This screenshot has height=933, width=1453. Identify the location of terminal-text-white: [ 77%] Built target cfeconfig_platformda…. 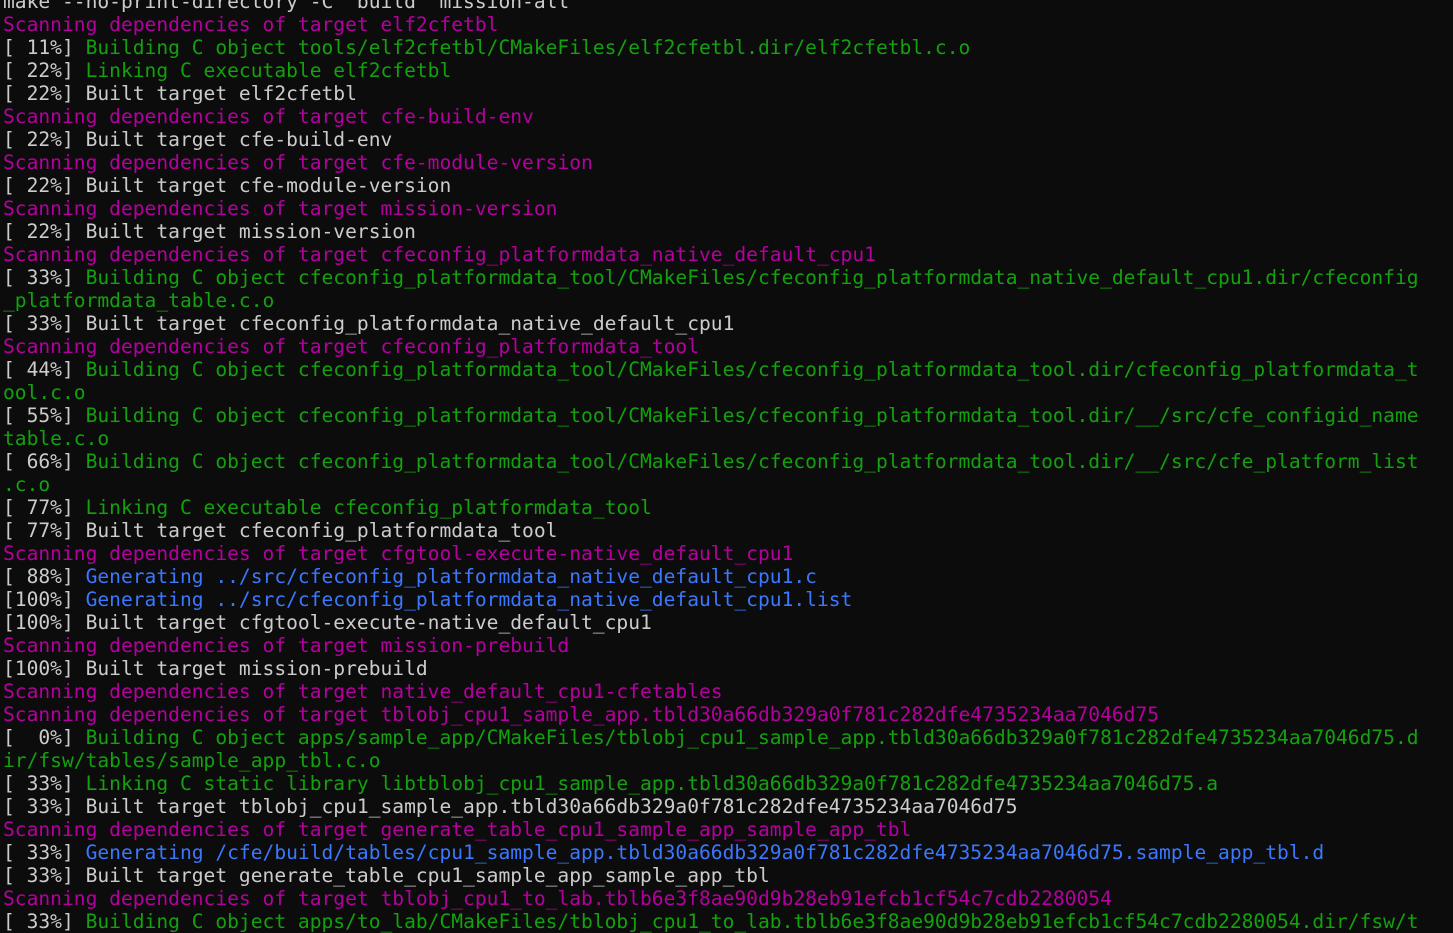
(280, 530).